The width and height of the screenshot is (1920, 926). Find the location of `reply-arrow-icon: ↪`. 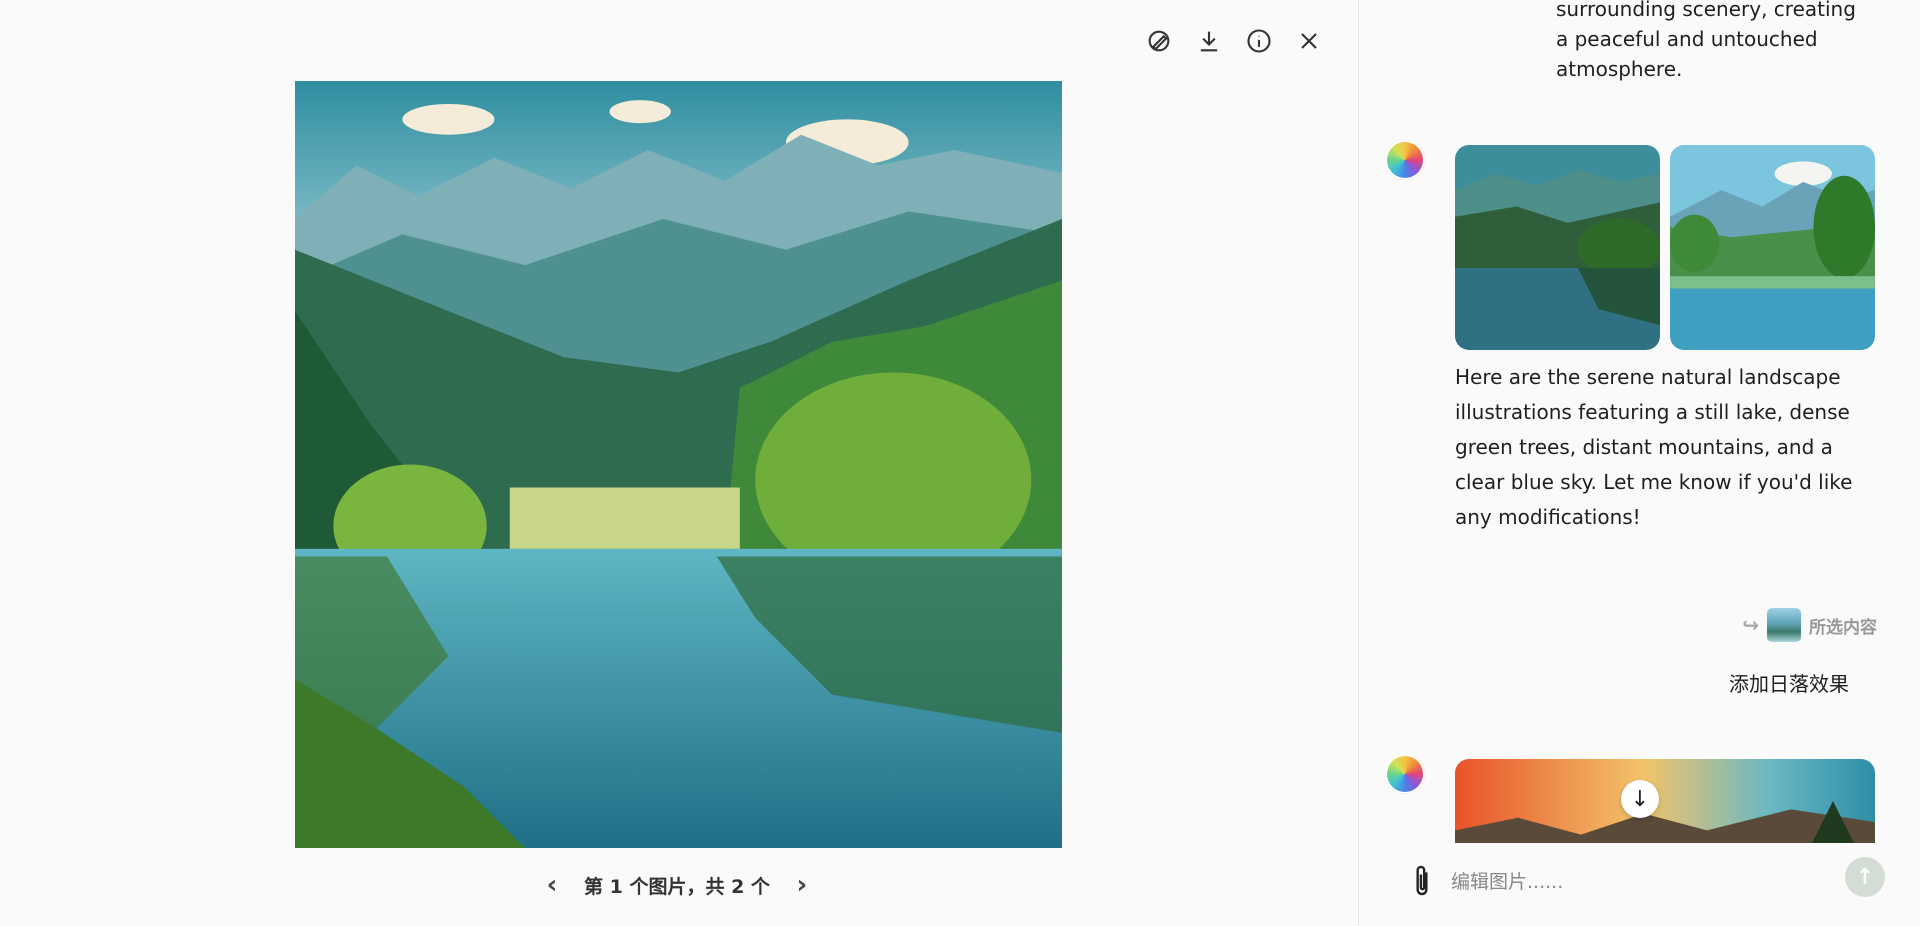

reply-arrow-icon: ↪ is located at coordinates (1750, 625).